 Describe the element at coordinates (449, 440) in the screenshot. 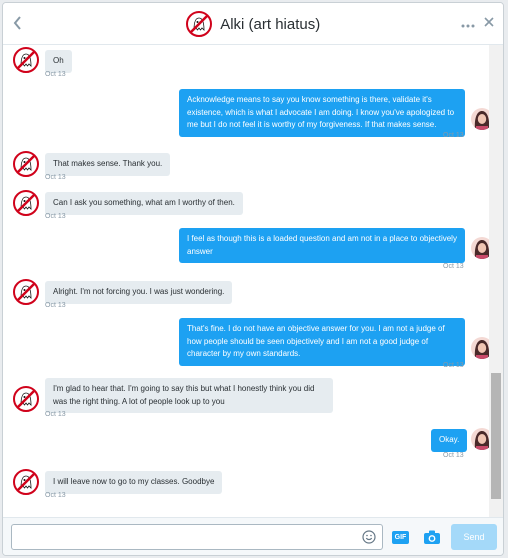

I see `message-bubble-outgoing: Okay.` at that location.